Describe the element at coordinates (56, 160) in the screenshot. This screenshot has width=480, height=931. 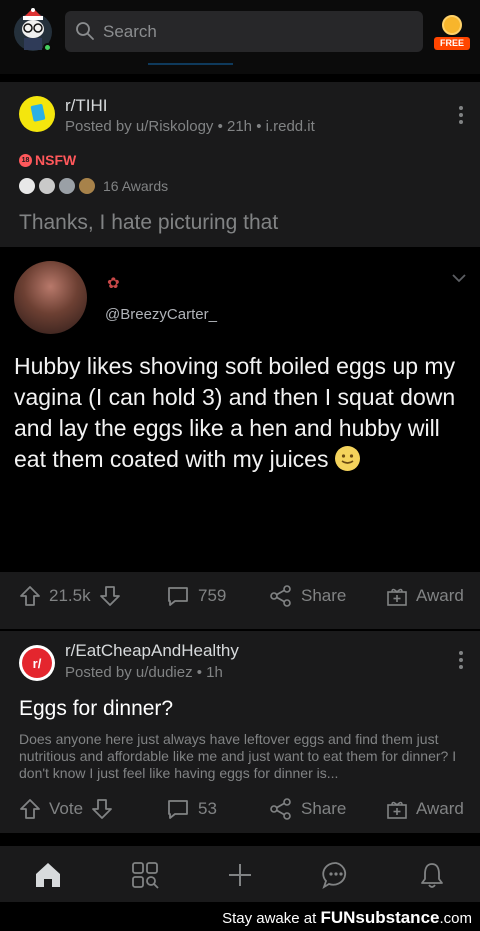
I see `nsfw-label: NSFW` at that location.